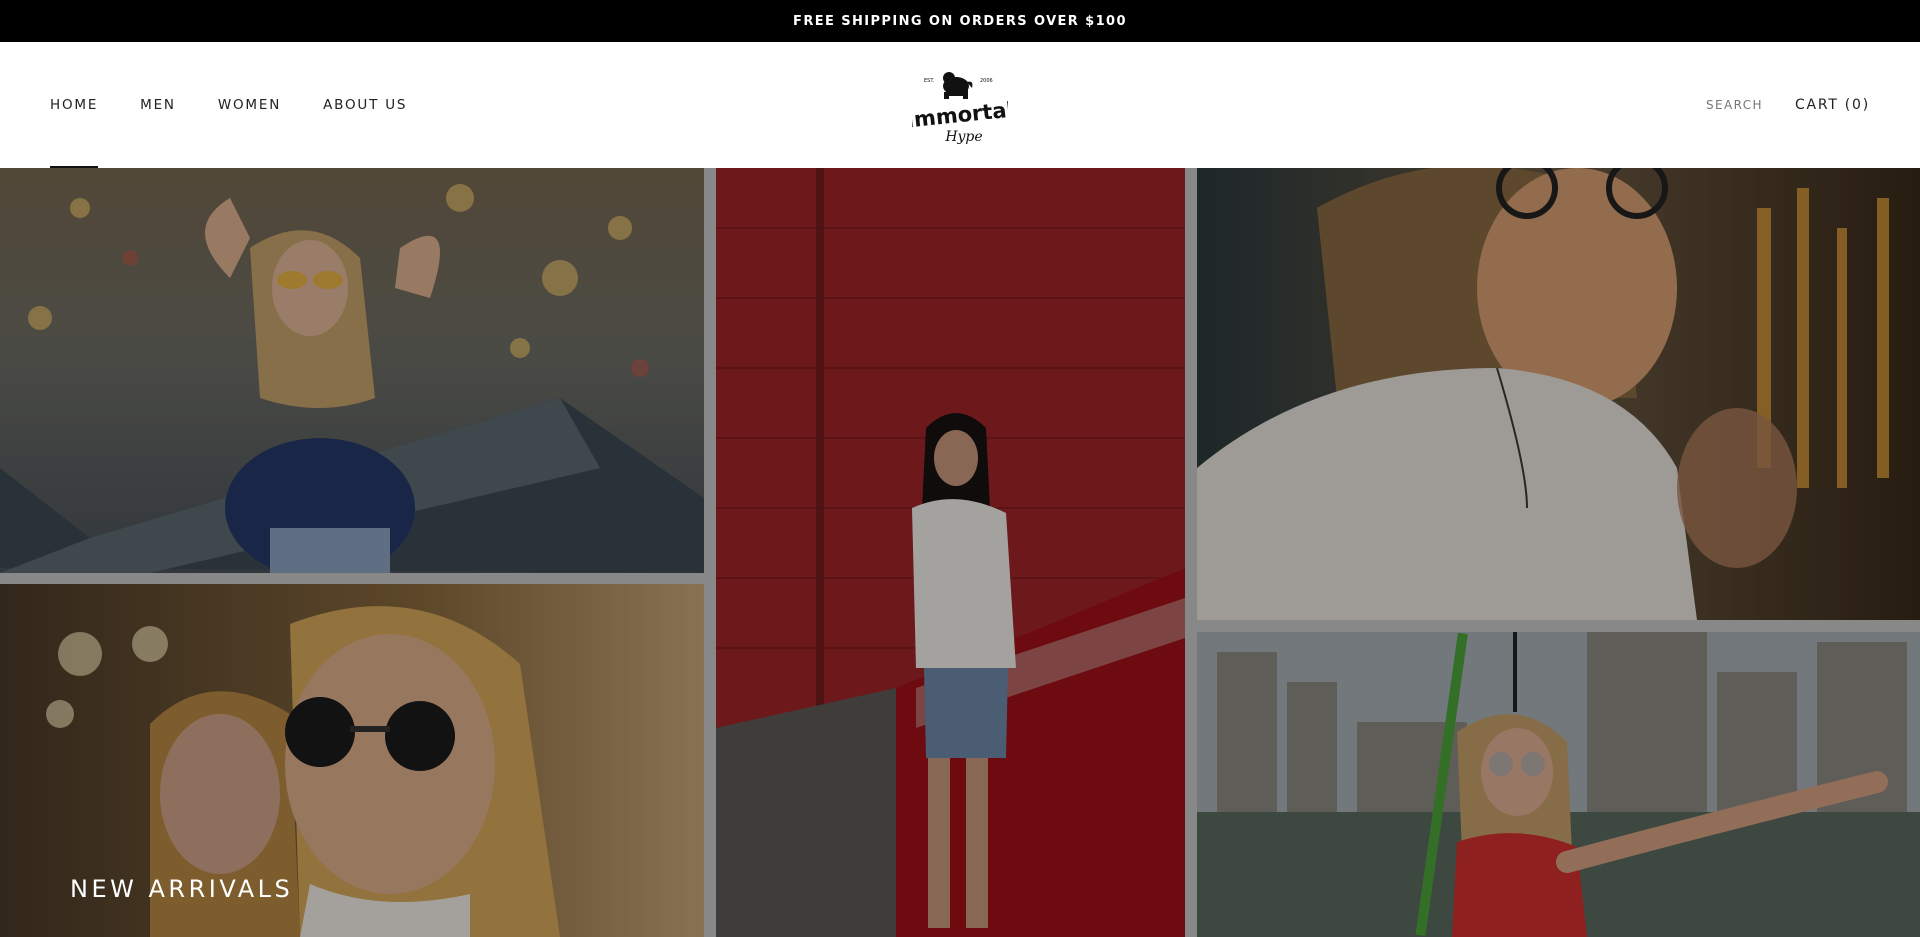 This screenshot has width=1920, height=937. I want to click on cart-link: CART (0), so click(1832, 105).